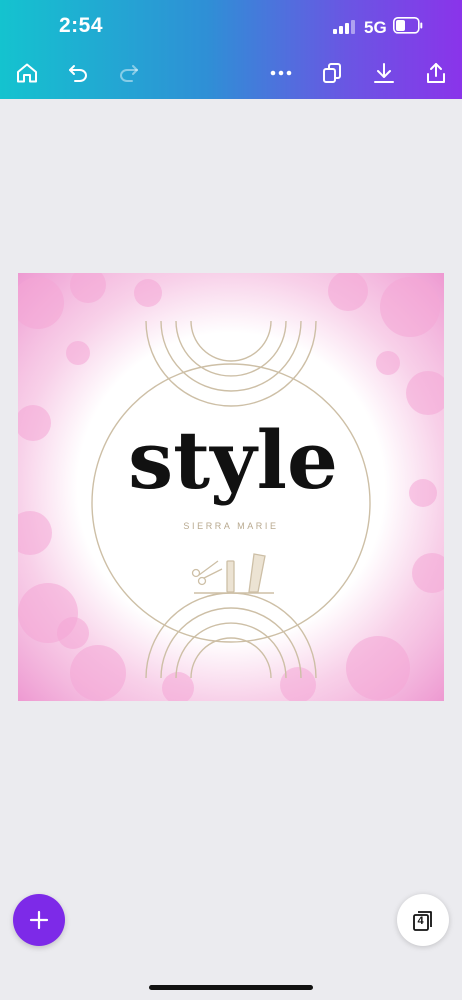 This screenshot has width=462, height=1000. I want to click on home-icon, so click(27, 73).